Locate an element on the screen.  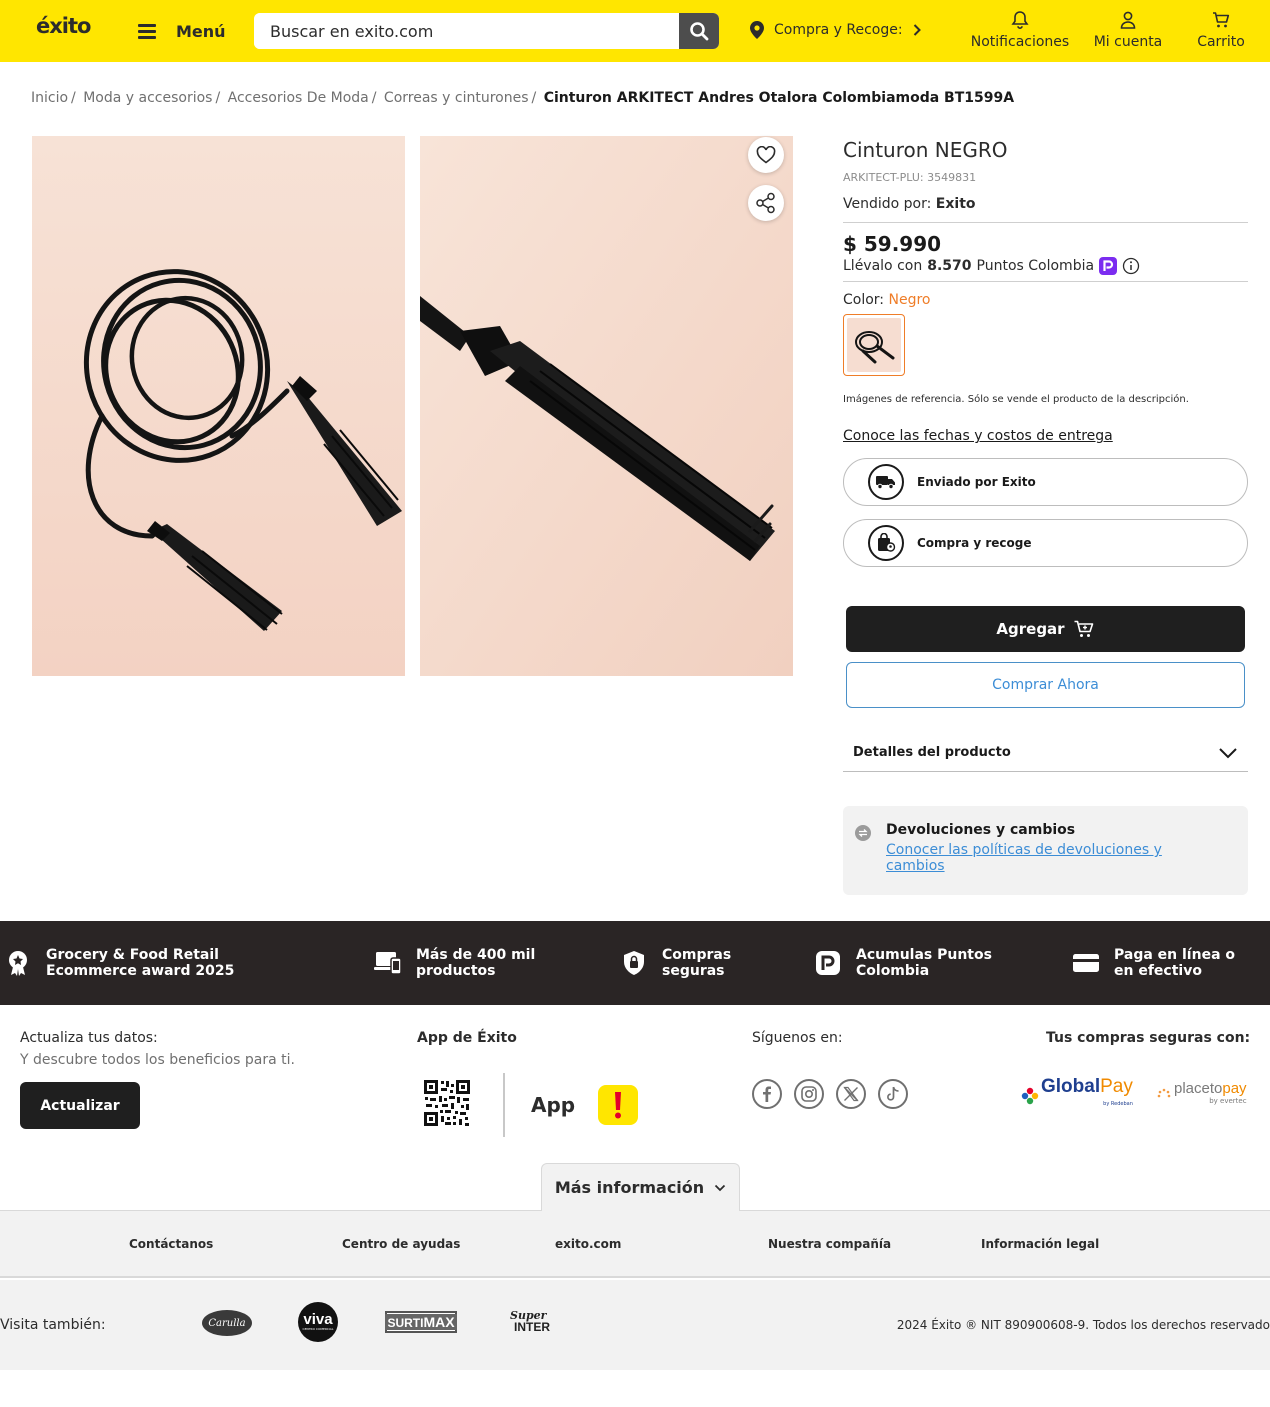
facebook-icon is located at coordinates (767, 1094).